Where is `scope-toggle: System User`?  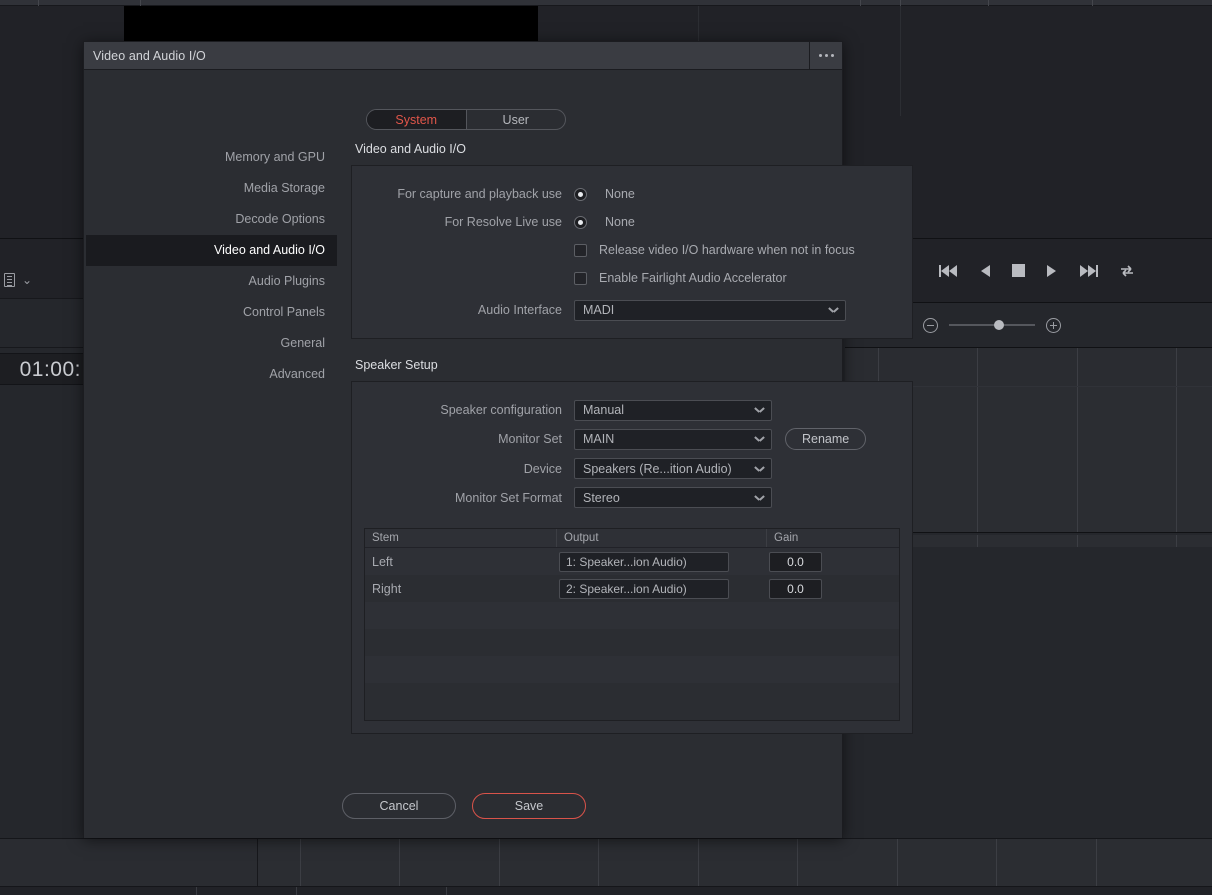
scope-toggle: System User is located at coordinates (466, 119).